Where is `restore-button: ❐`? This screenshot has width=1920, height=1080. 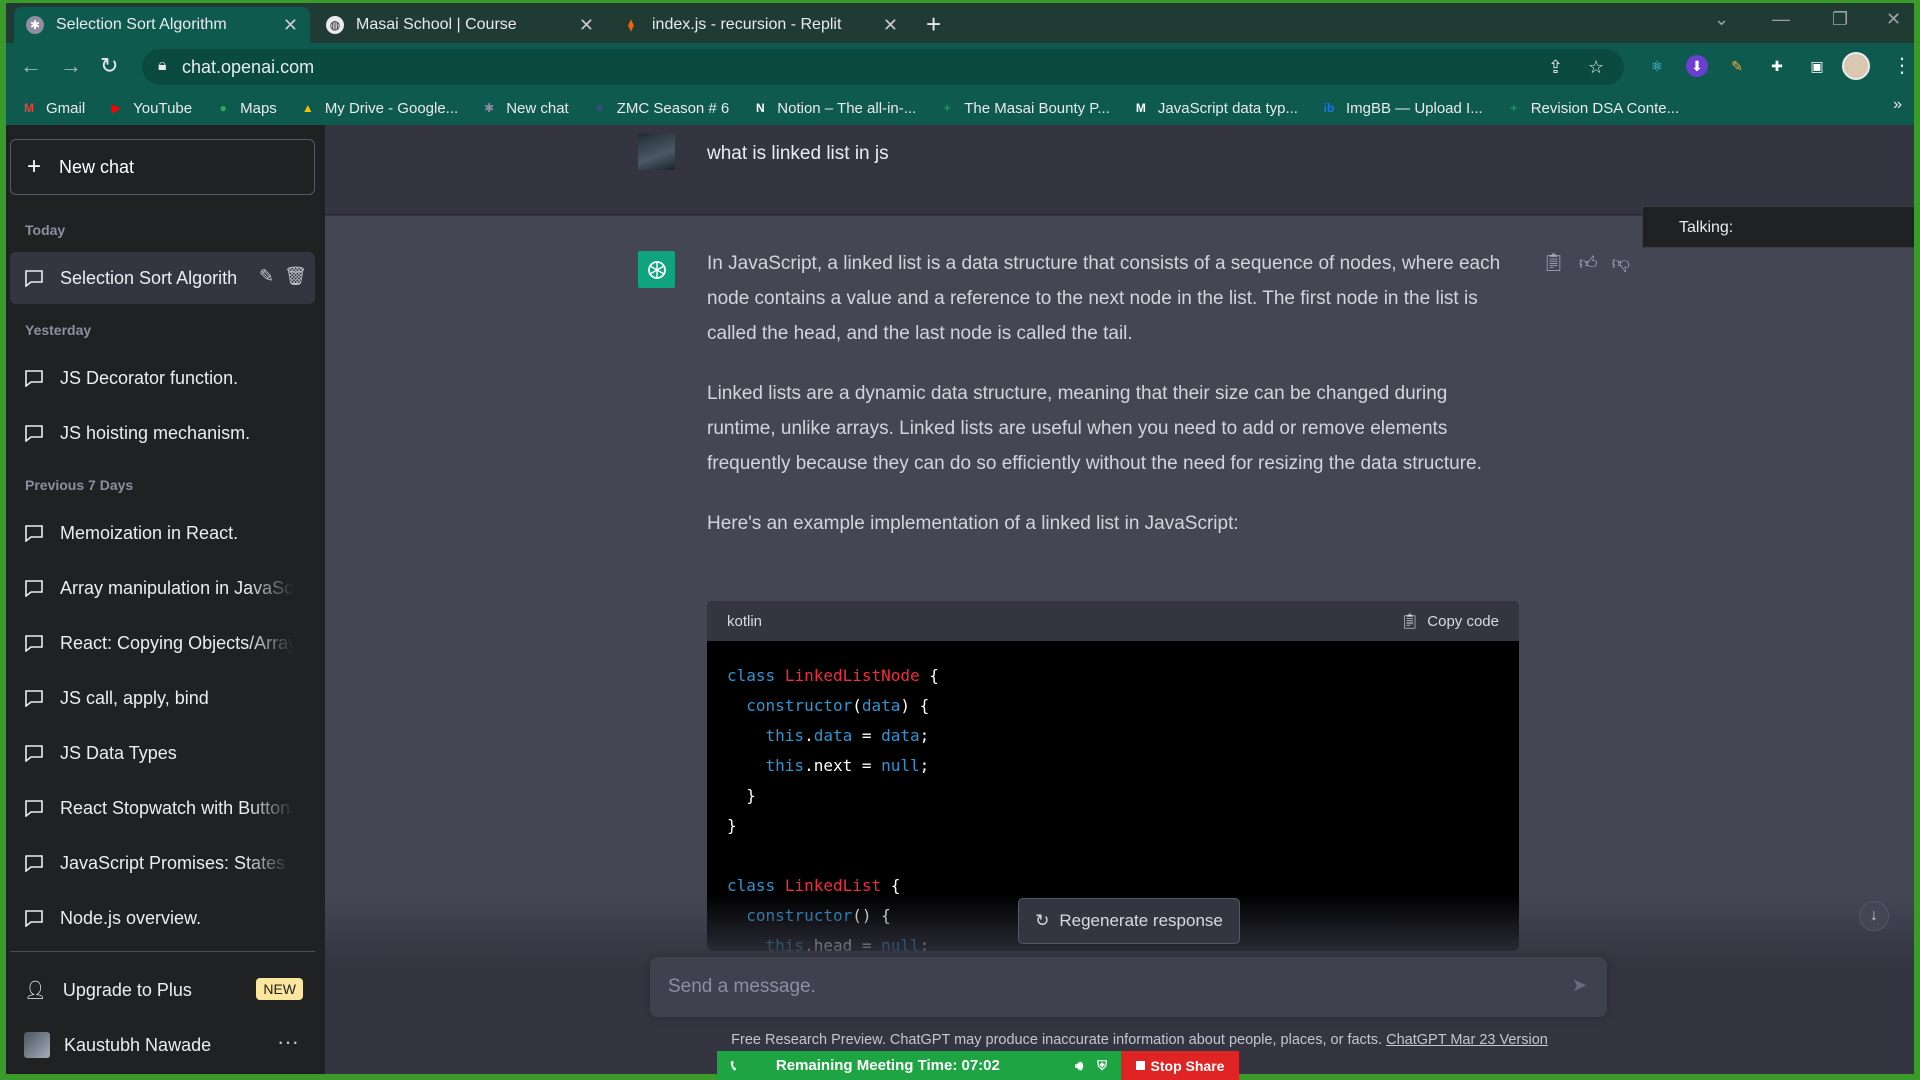 restore-button: ❐ is located at coordinates (1840, 19).